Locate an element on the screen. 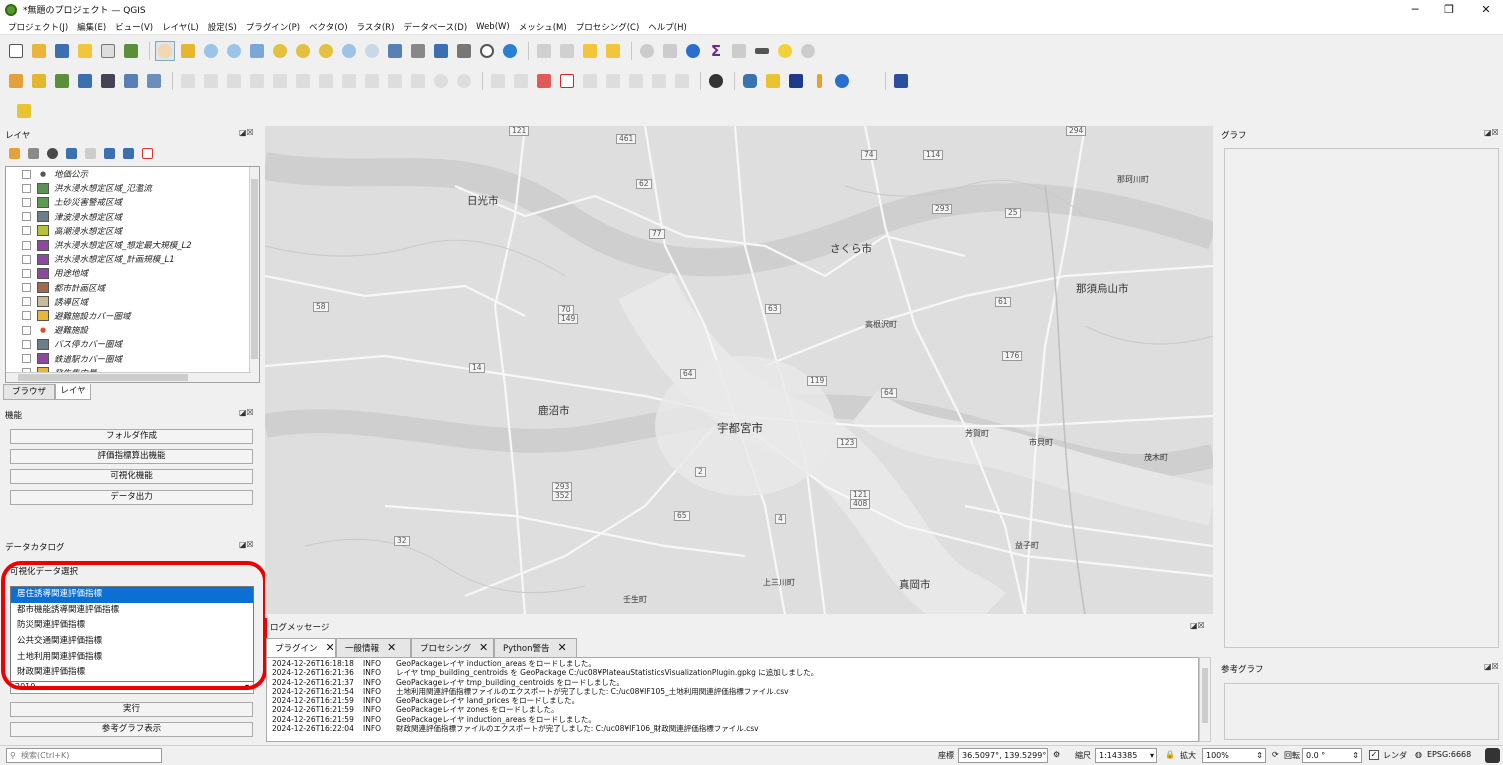 The width and height of the screenshot is (1503, 765). menu-processing: プロセシング(C) is located at coordinates (608, 27).